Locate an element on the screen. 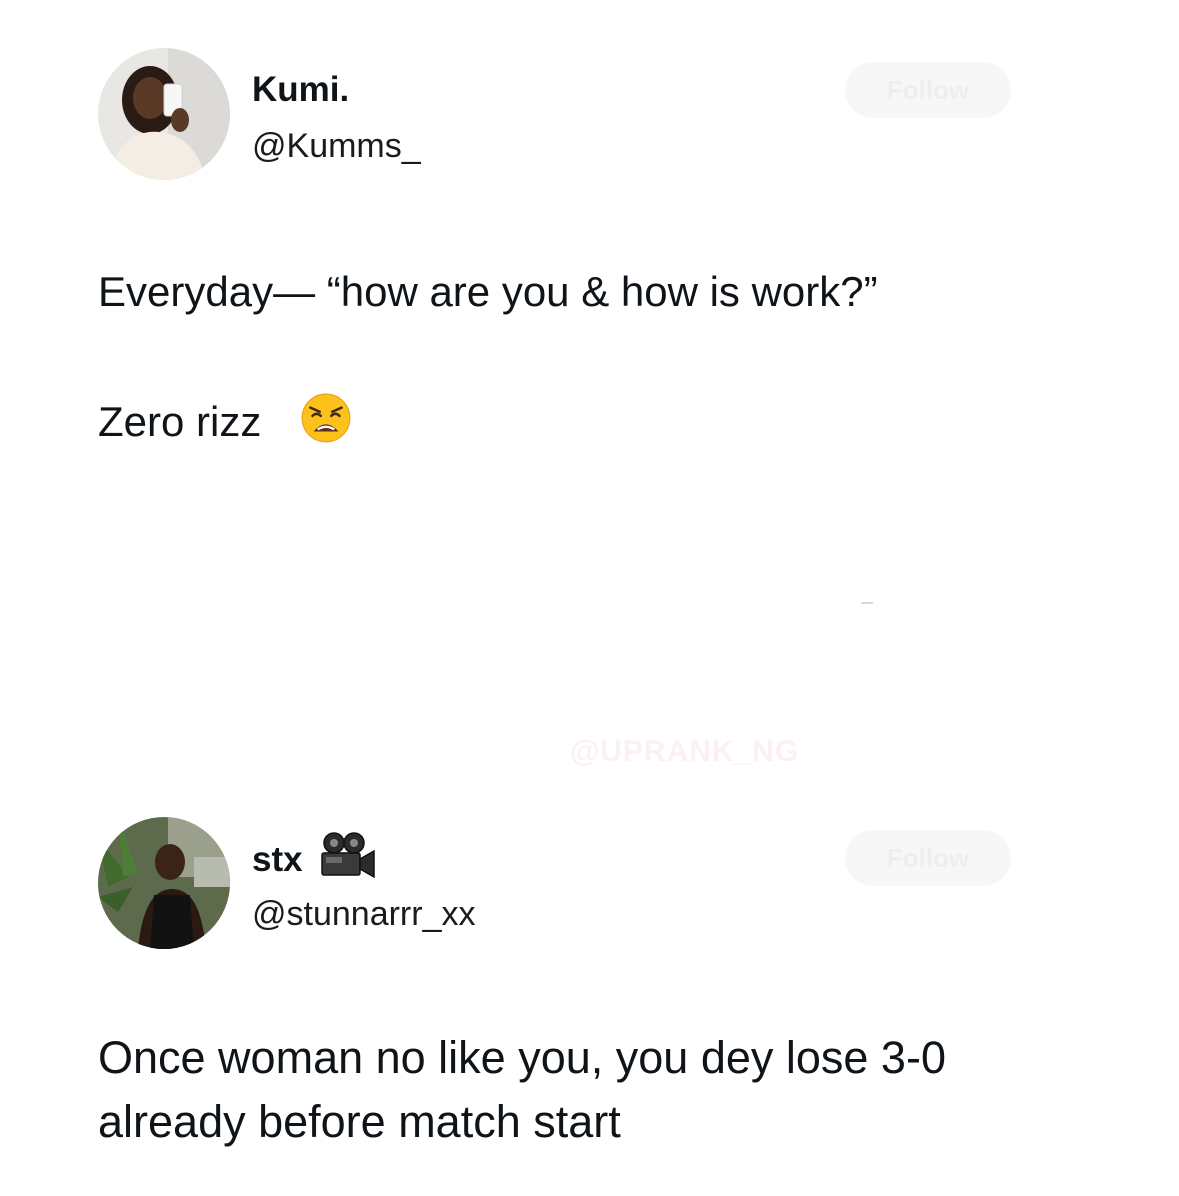 The height and width of the screenshot is (1196, 1179). tweet-text-line-1: Everyday— “how are you & how is work?” is located at coordinates (488, 291).